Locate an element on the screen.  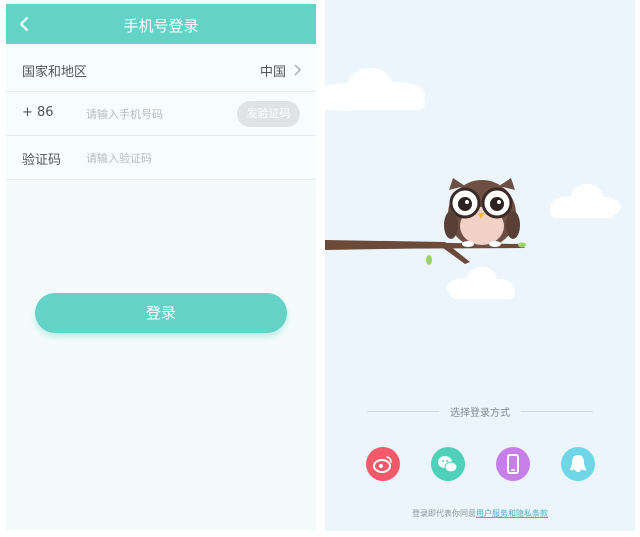
phone-row: + 86 请输入手机号码 发验证码 is located at coordinates (161, 114).